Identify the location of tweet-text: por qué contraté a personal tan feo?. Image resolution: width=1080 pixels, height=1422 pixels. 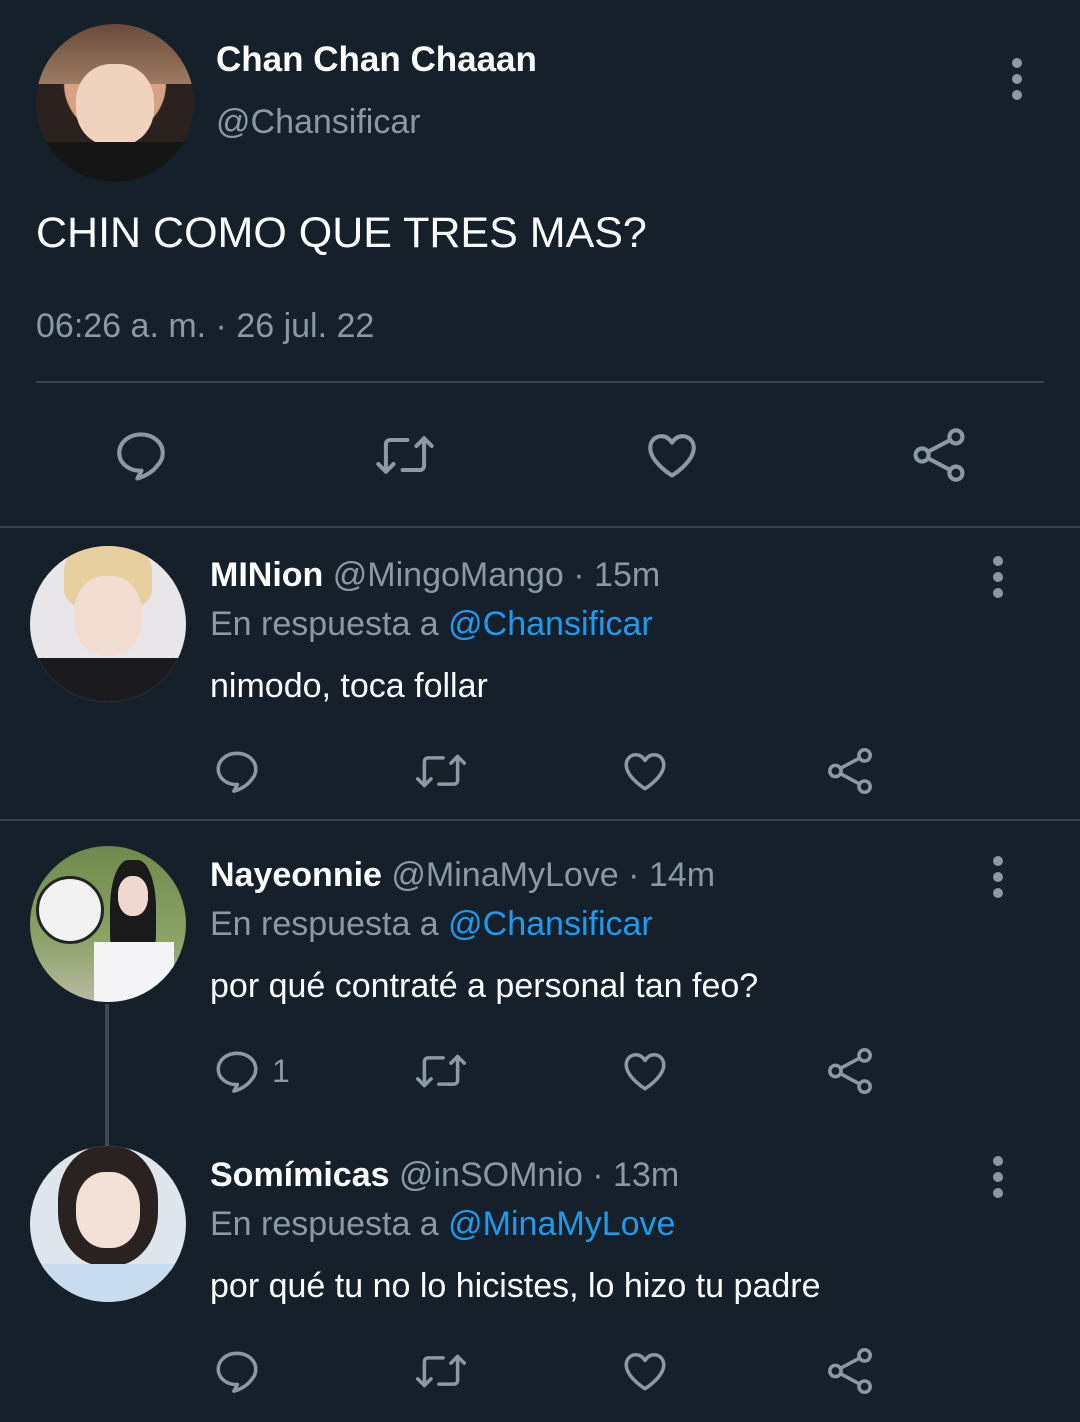
(484, 986).